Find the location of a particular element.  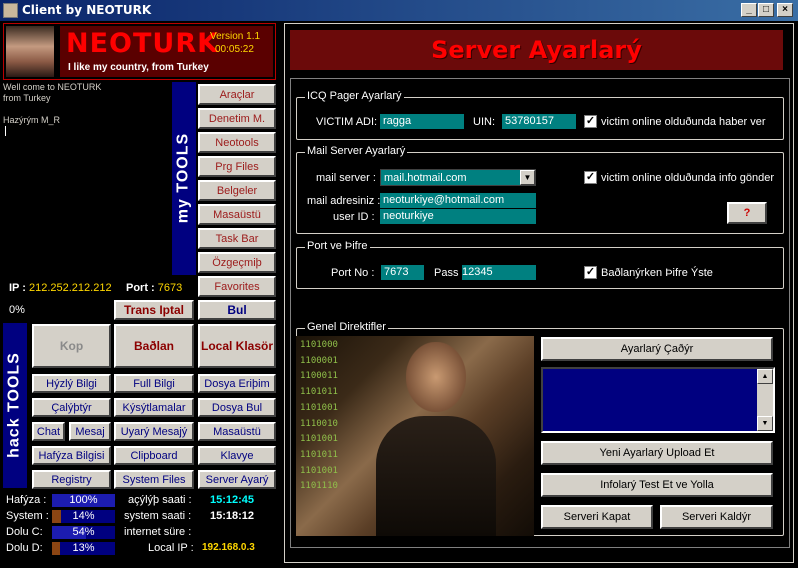

my-tools-button: Masaüstü is located at coordinates (237, 214).